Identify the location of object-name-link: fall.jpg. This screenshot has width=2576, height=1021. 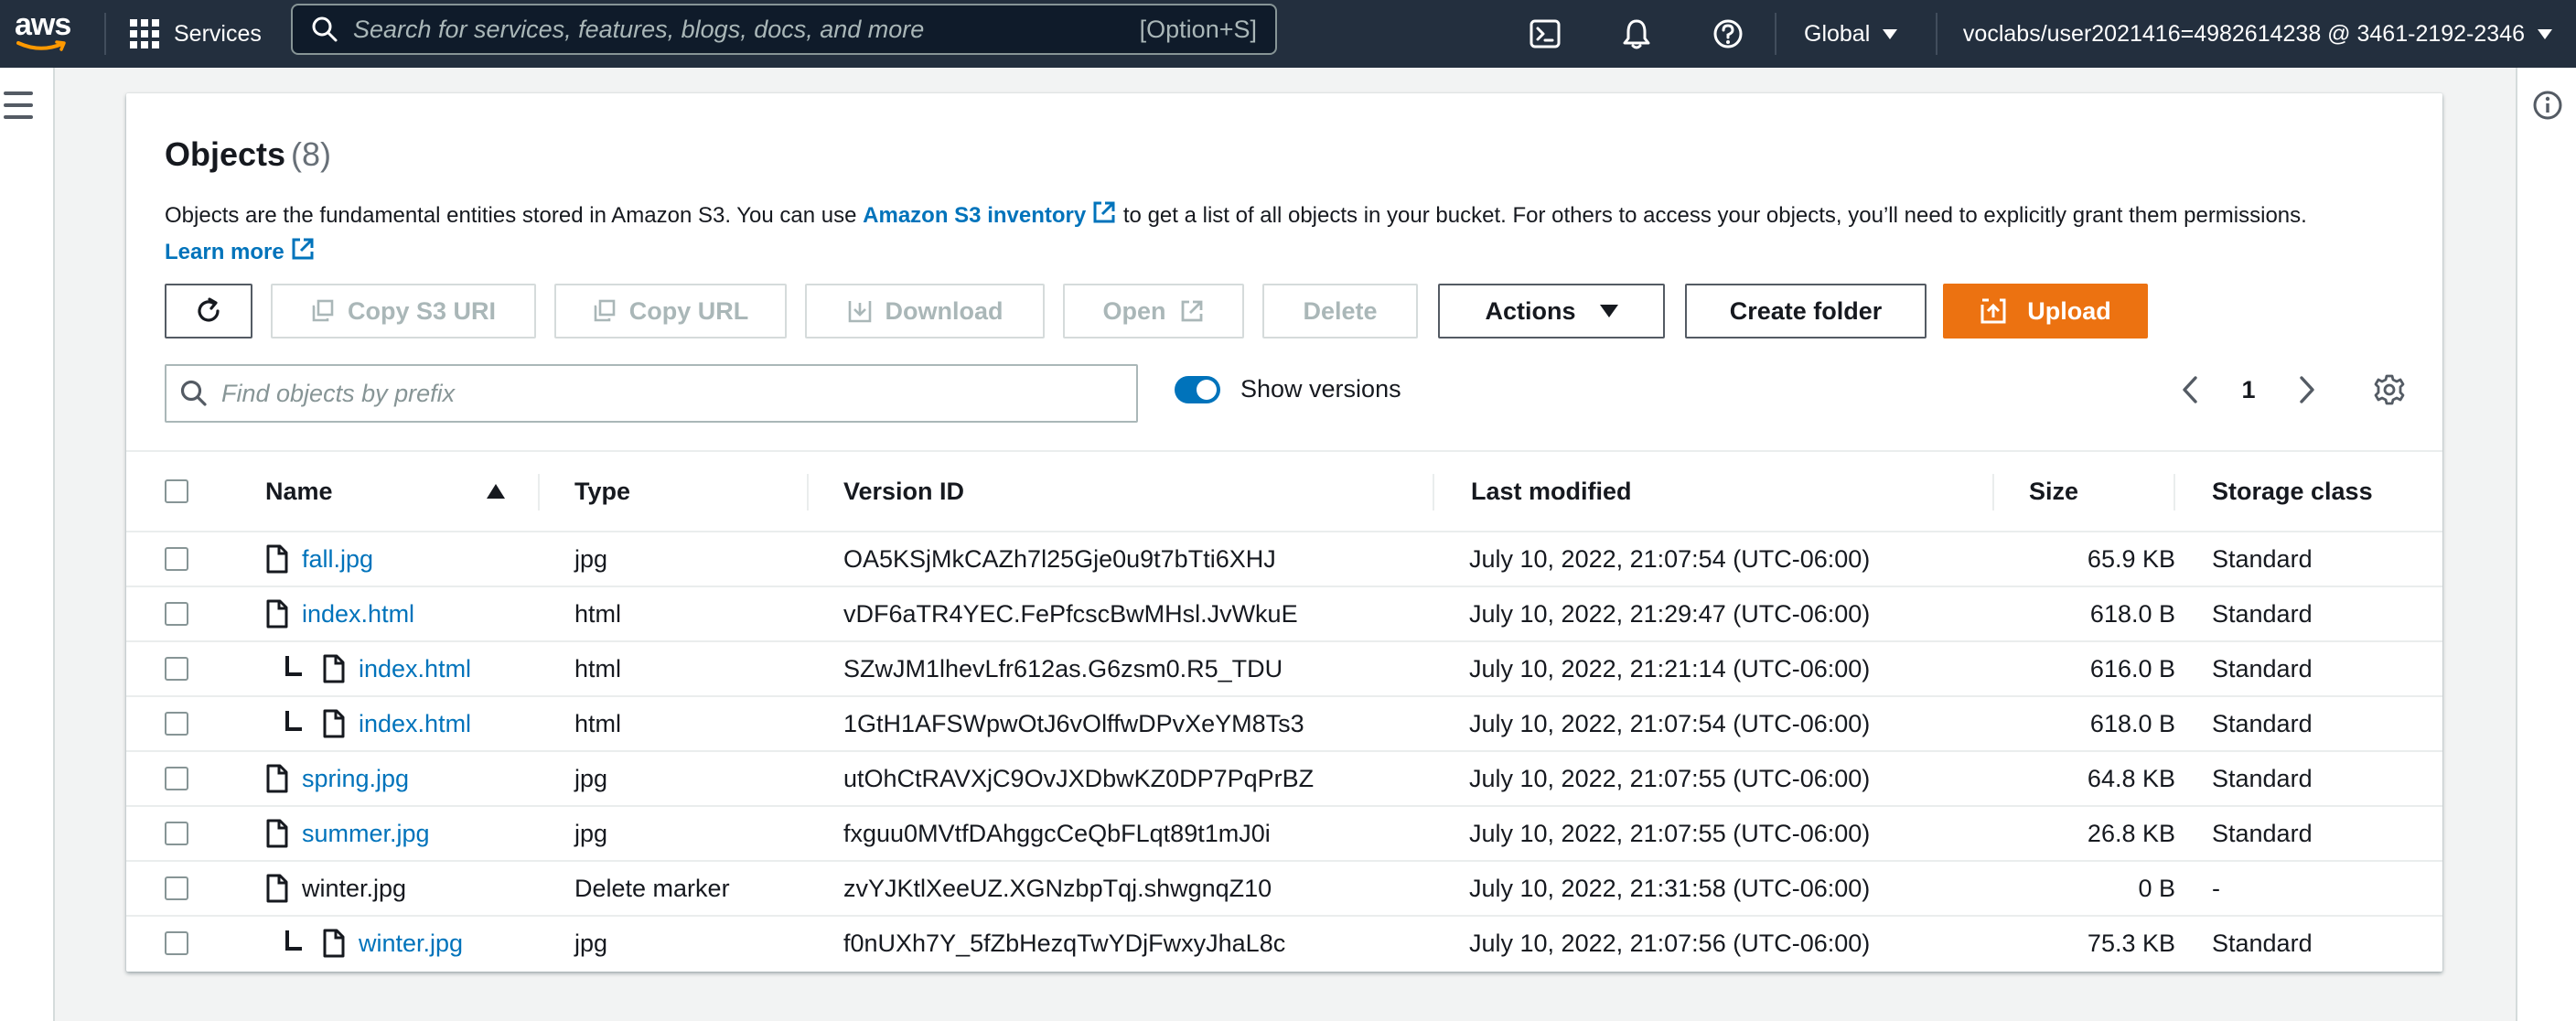
(338, 559).